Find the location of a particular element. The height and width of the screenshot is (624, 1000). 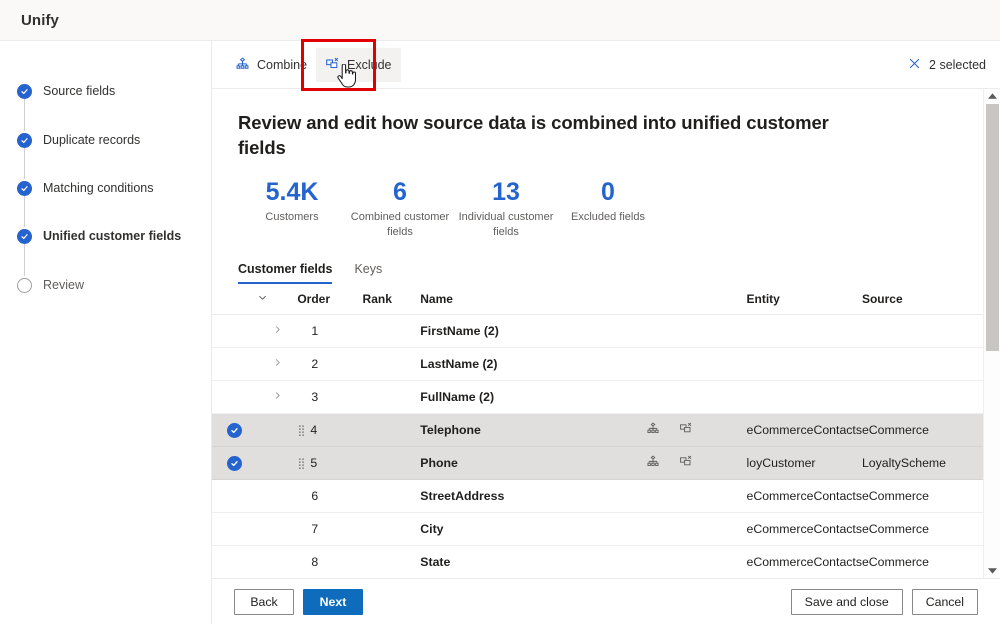

close-icon is located at coordinates (914, 65).